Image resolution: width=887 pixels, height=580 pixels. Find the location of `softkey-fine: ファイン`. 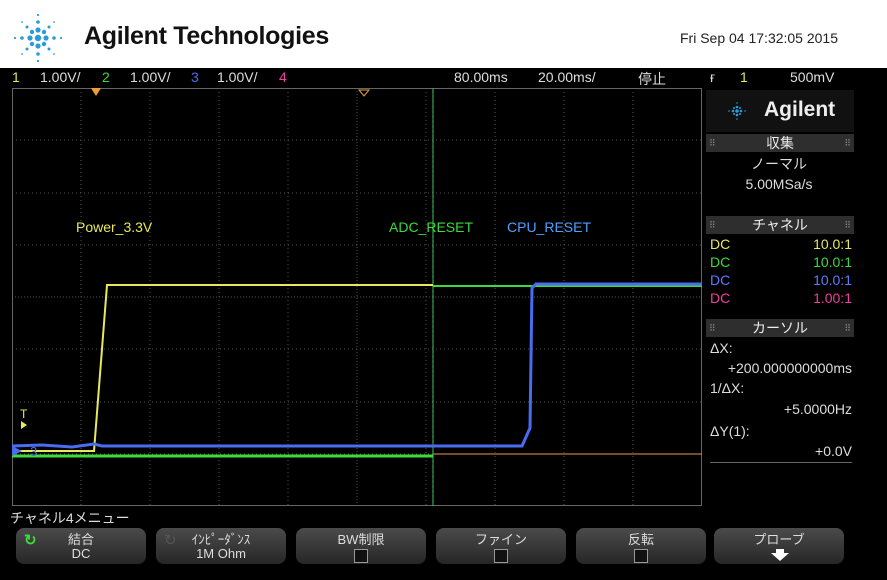

softkey-fine: ファイン is located at coordinates (501, 546).